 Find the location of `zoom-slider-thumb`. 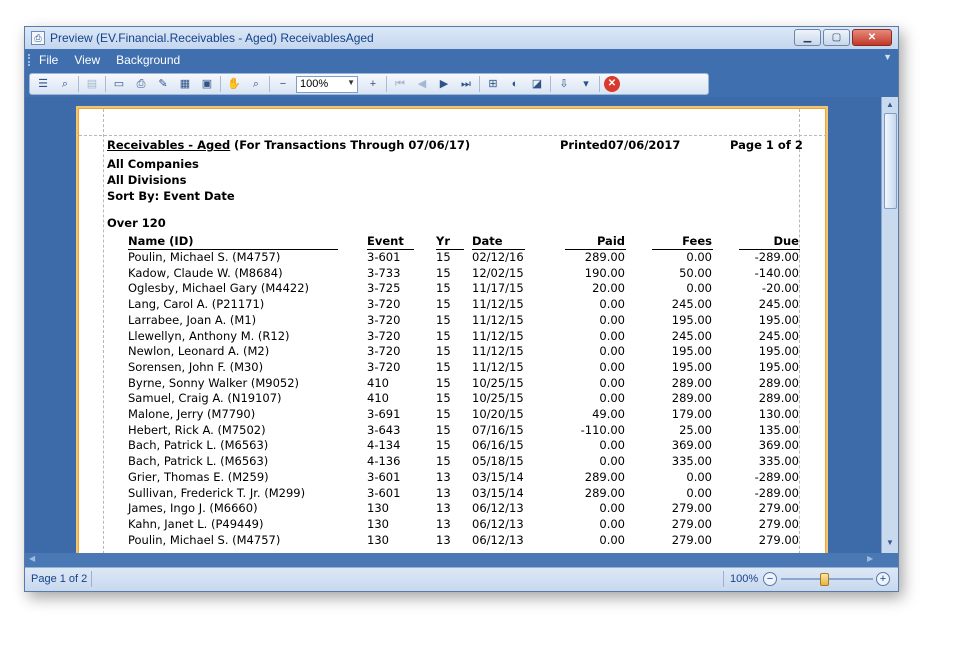

zoom-slider-thumb is located at coordinates (824, 579).